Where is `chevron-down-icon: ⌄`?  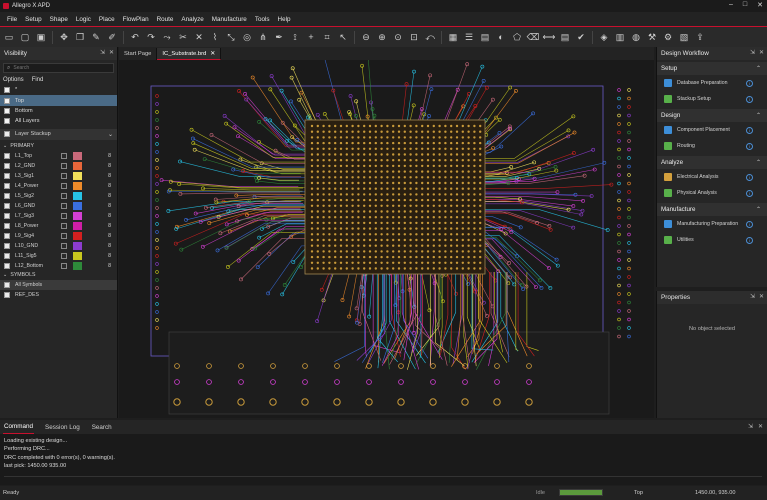 chevron-down-icon: ⌄ is located at coordinates (110, 134).